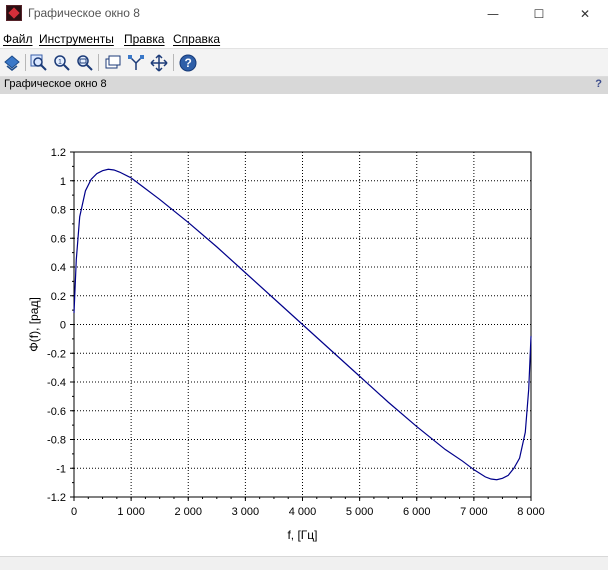 Image resolution: width=608 pixels, height=570 pixels. I want to click on x-tick-label: 7 000, so click(474, 512).